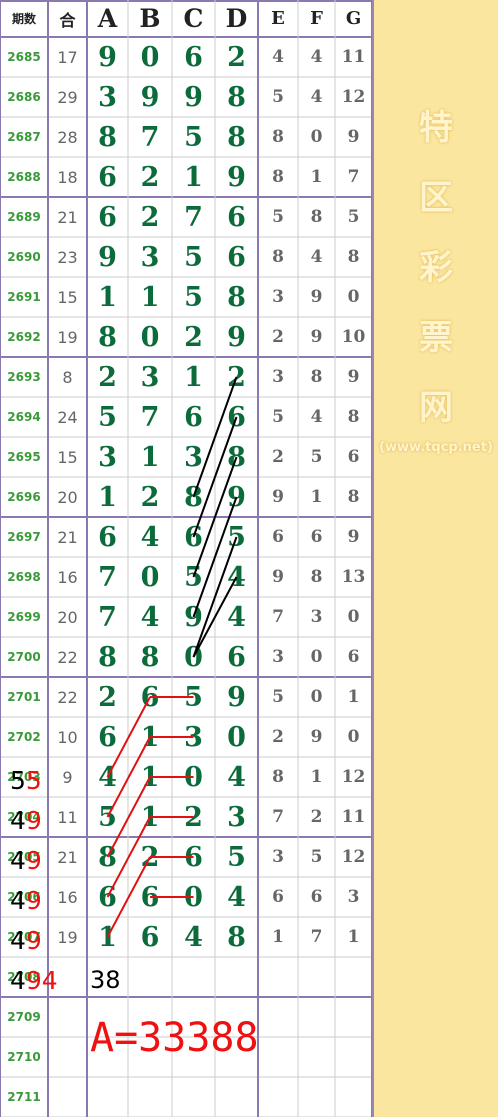 This screenshot has width=498, height=1117. I want to click on period-cell: 2695, so click(24, 457).